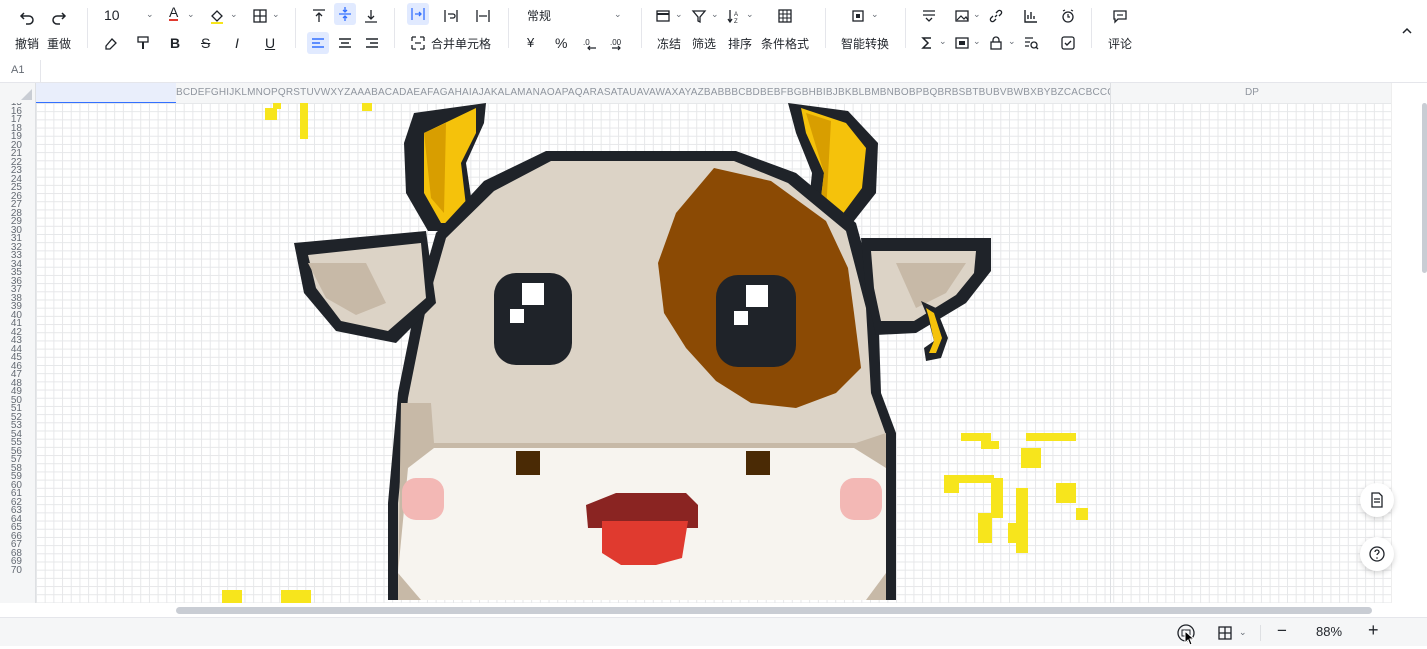  I want to click on merge-cells-icon, so click(418, 43).